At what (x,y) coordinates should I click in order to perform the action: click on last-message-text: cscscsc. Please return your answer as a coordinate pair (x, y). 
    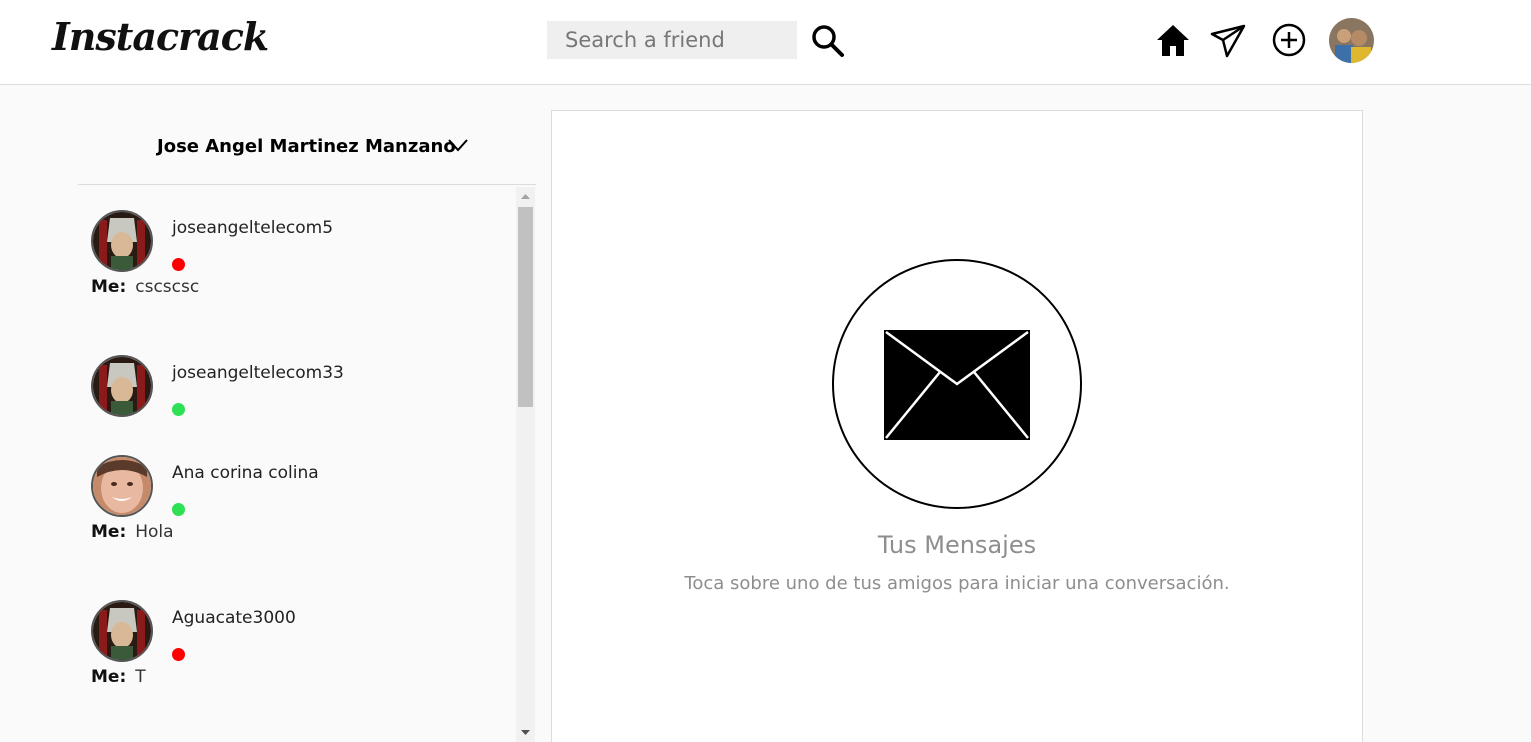
    Looking at the image, I should click on (167, 287).